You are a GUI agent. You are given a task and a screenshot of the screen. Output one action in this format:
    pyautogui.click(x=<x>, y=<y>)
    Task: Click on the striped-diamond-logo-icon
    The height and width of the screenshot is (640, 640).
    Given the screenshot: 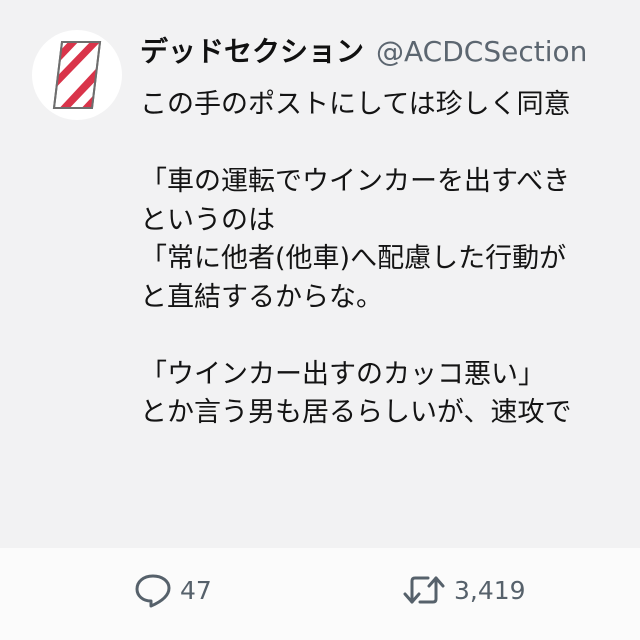 What is the action you would take?
    pyautogui.click(x=77, y=75)
    